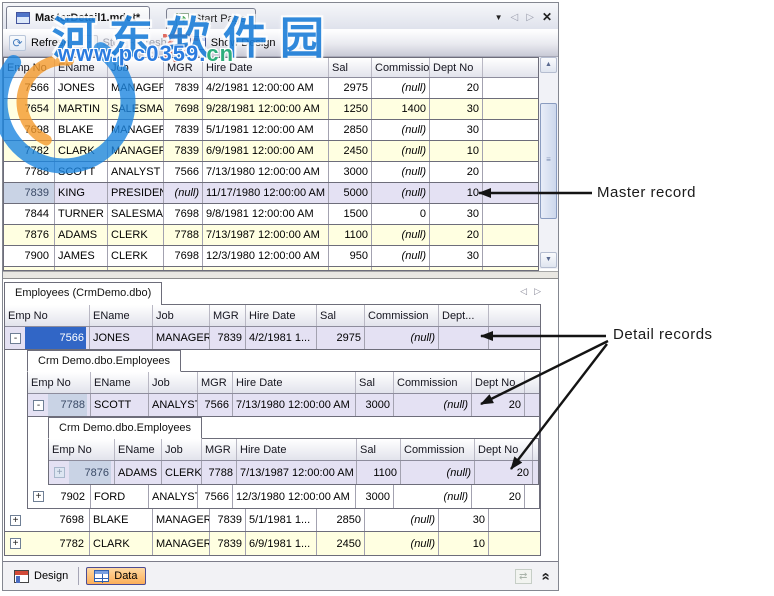 The width and height of the screenshot is (774, 596). I want to click on grid-cell: 1100, so click(379, 472).